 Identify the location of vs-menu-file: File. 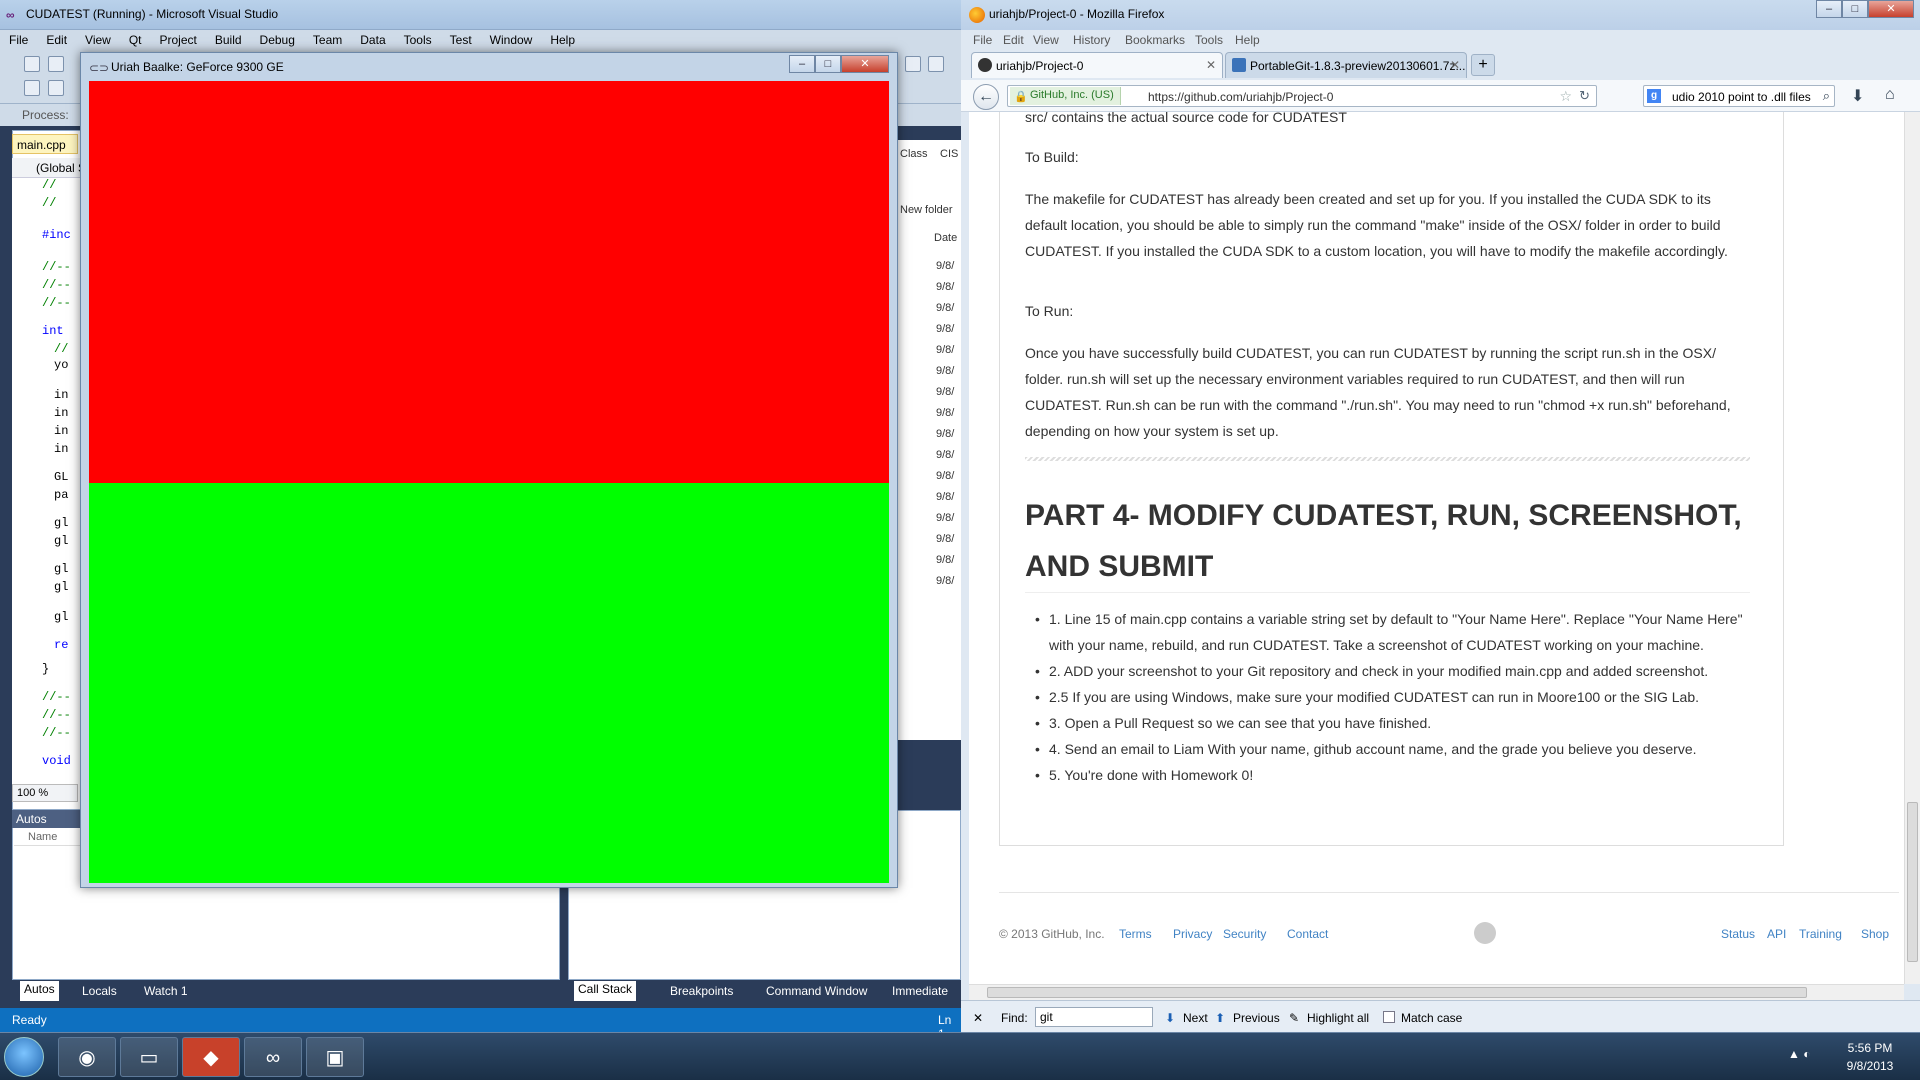
(18, 40).